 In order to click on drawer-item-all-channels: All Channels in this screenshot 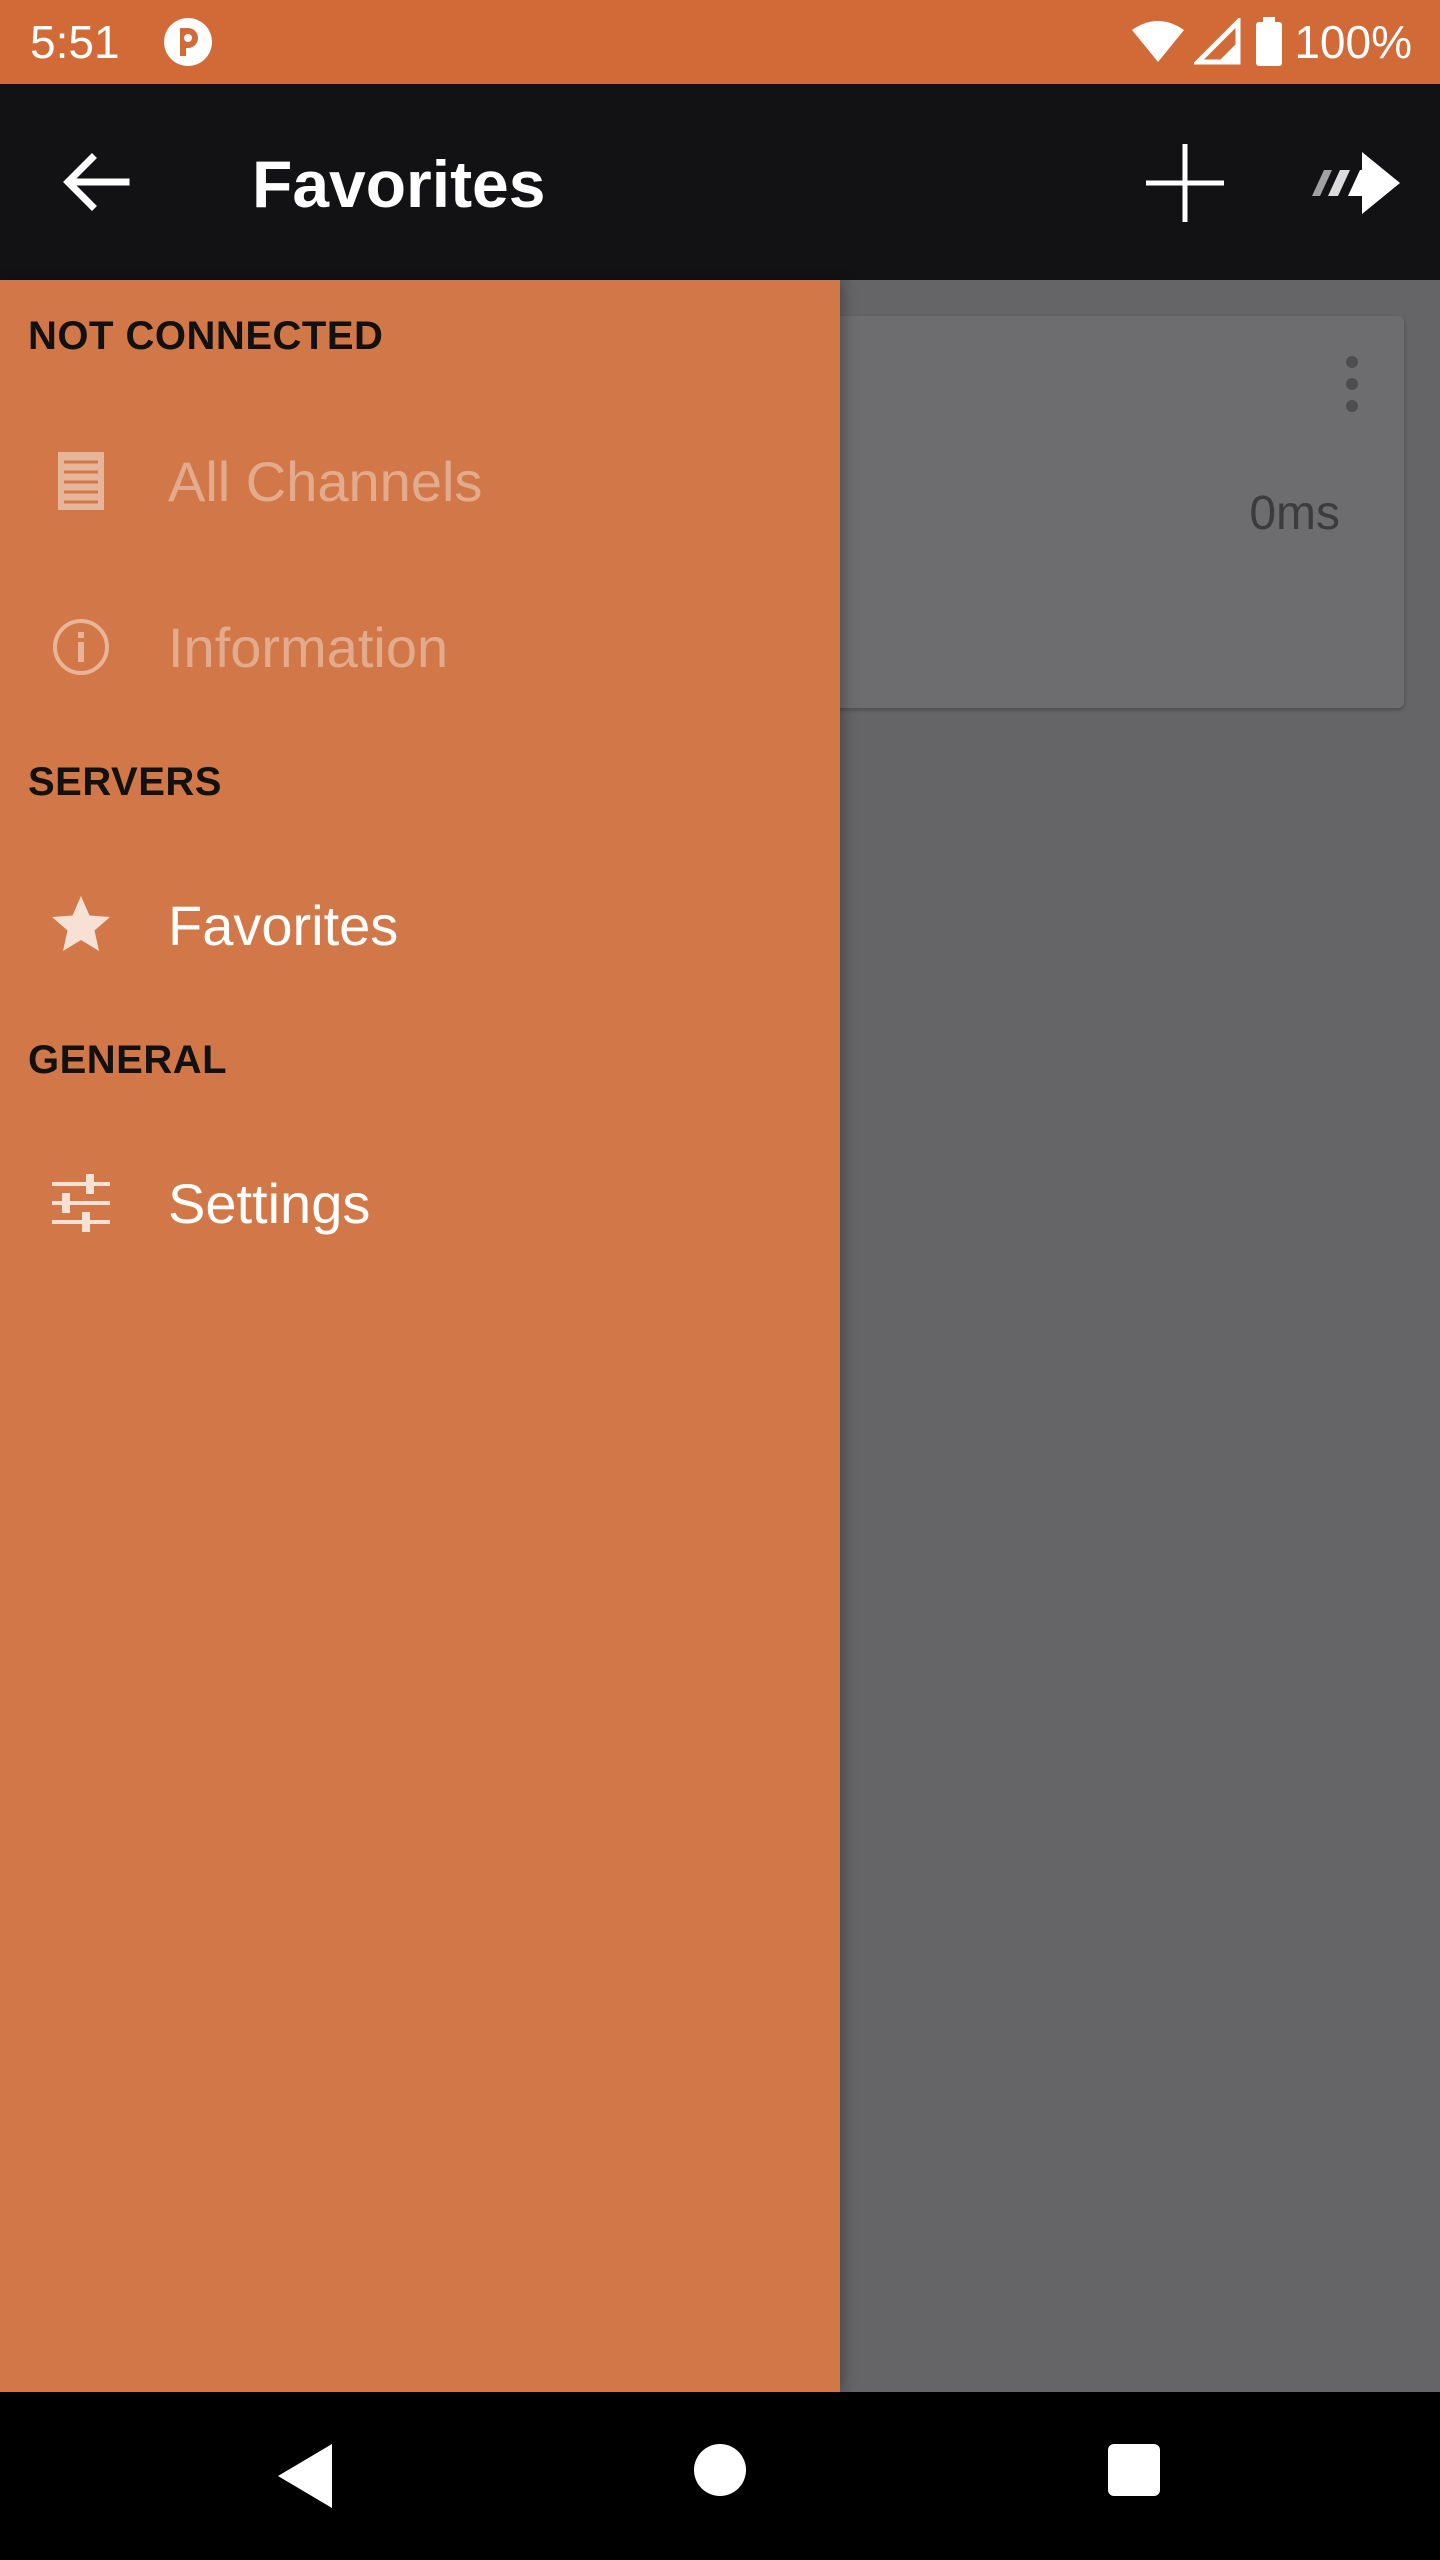, I will do `click(420, 480)`.